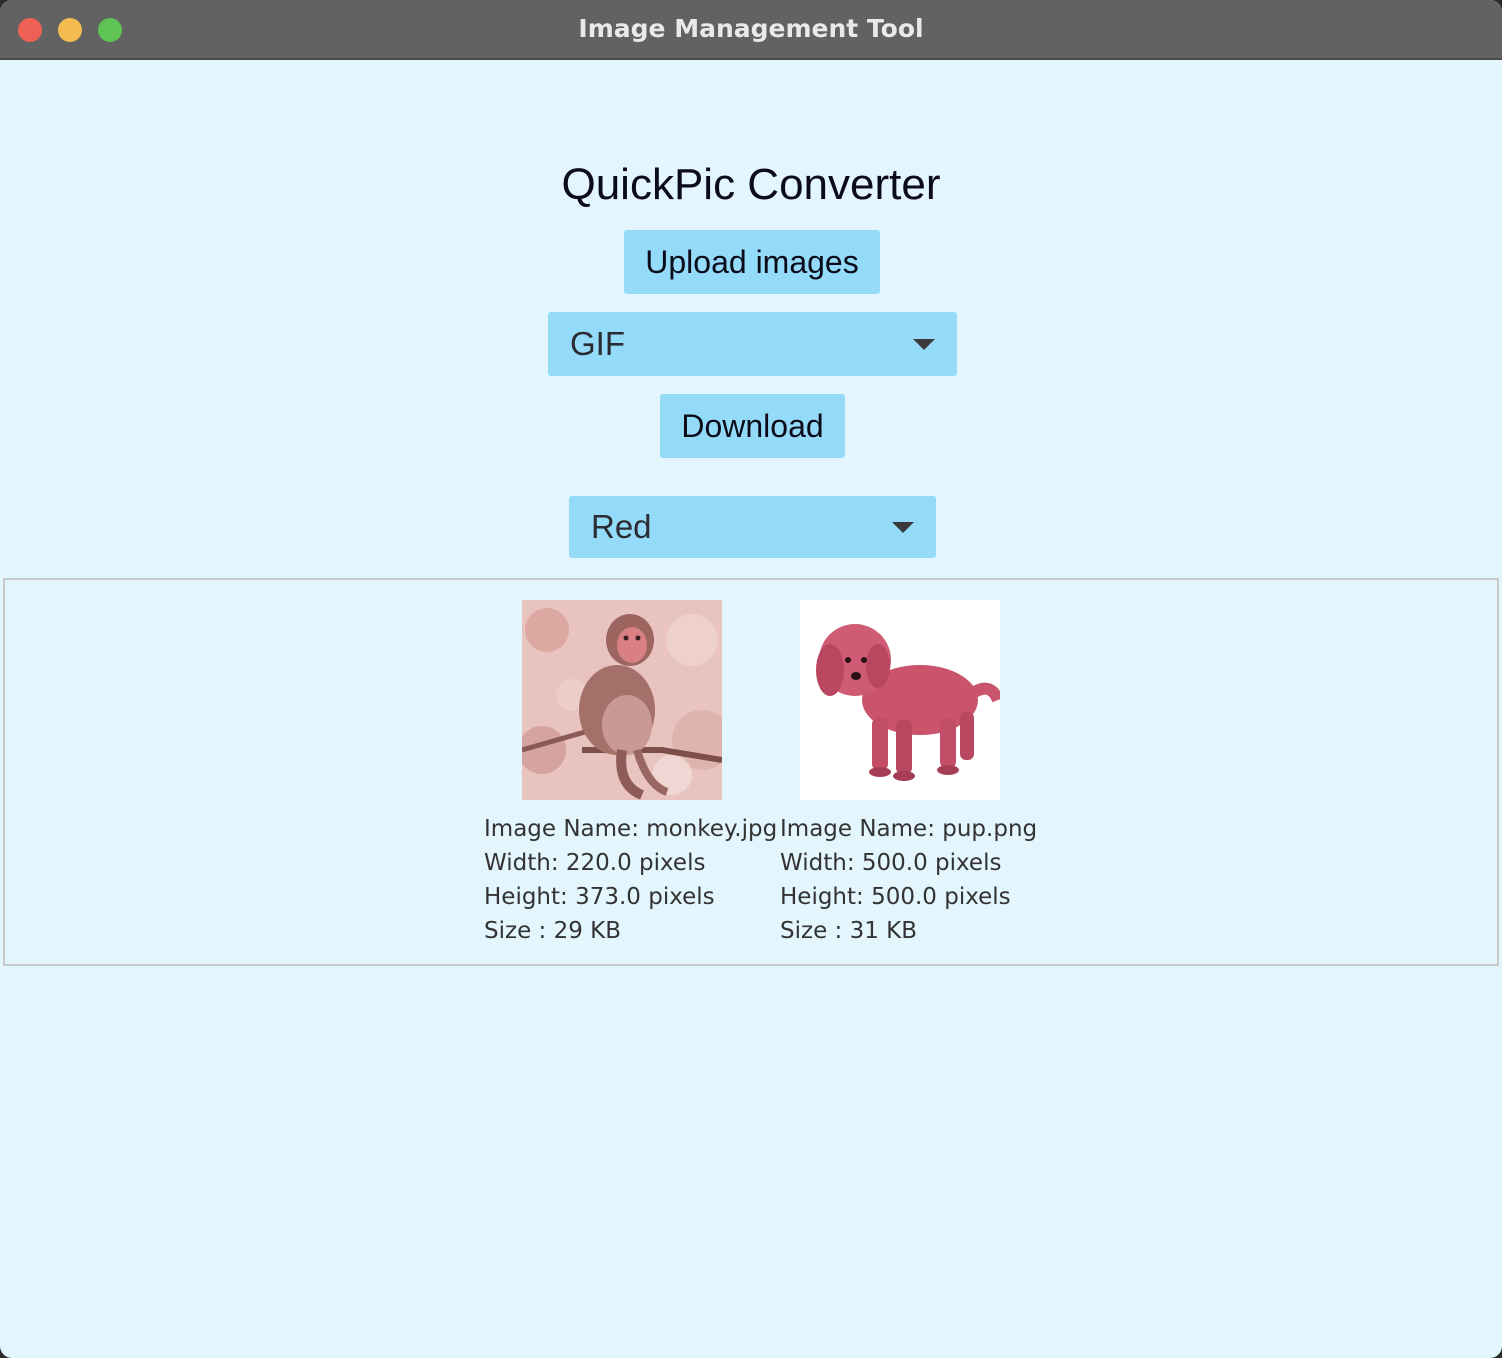 Image resolution: width=1502 pixels, height=1358 pixels. What do you see at coordinates (895, 897) in the screenshot?
I see `image-height: Height: 500.0 pixels` at bounding box center [895, 897].